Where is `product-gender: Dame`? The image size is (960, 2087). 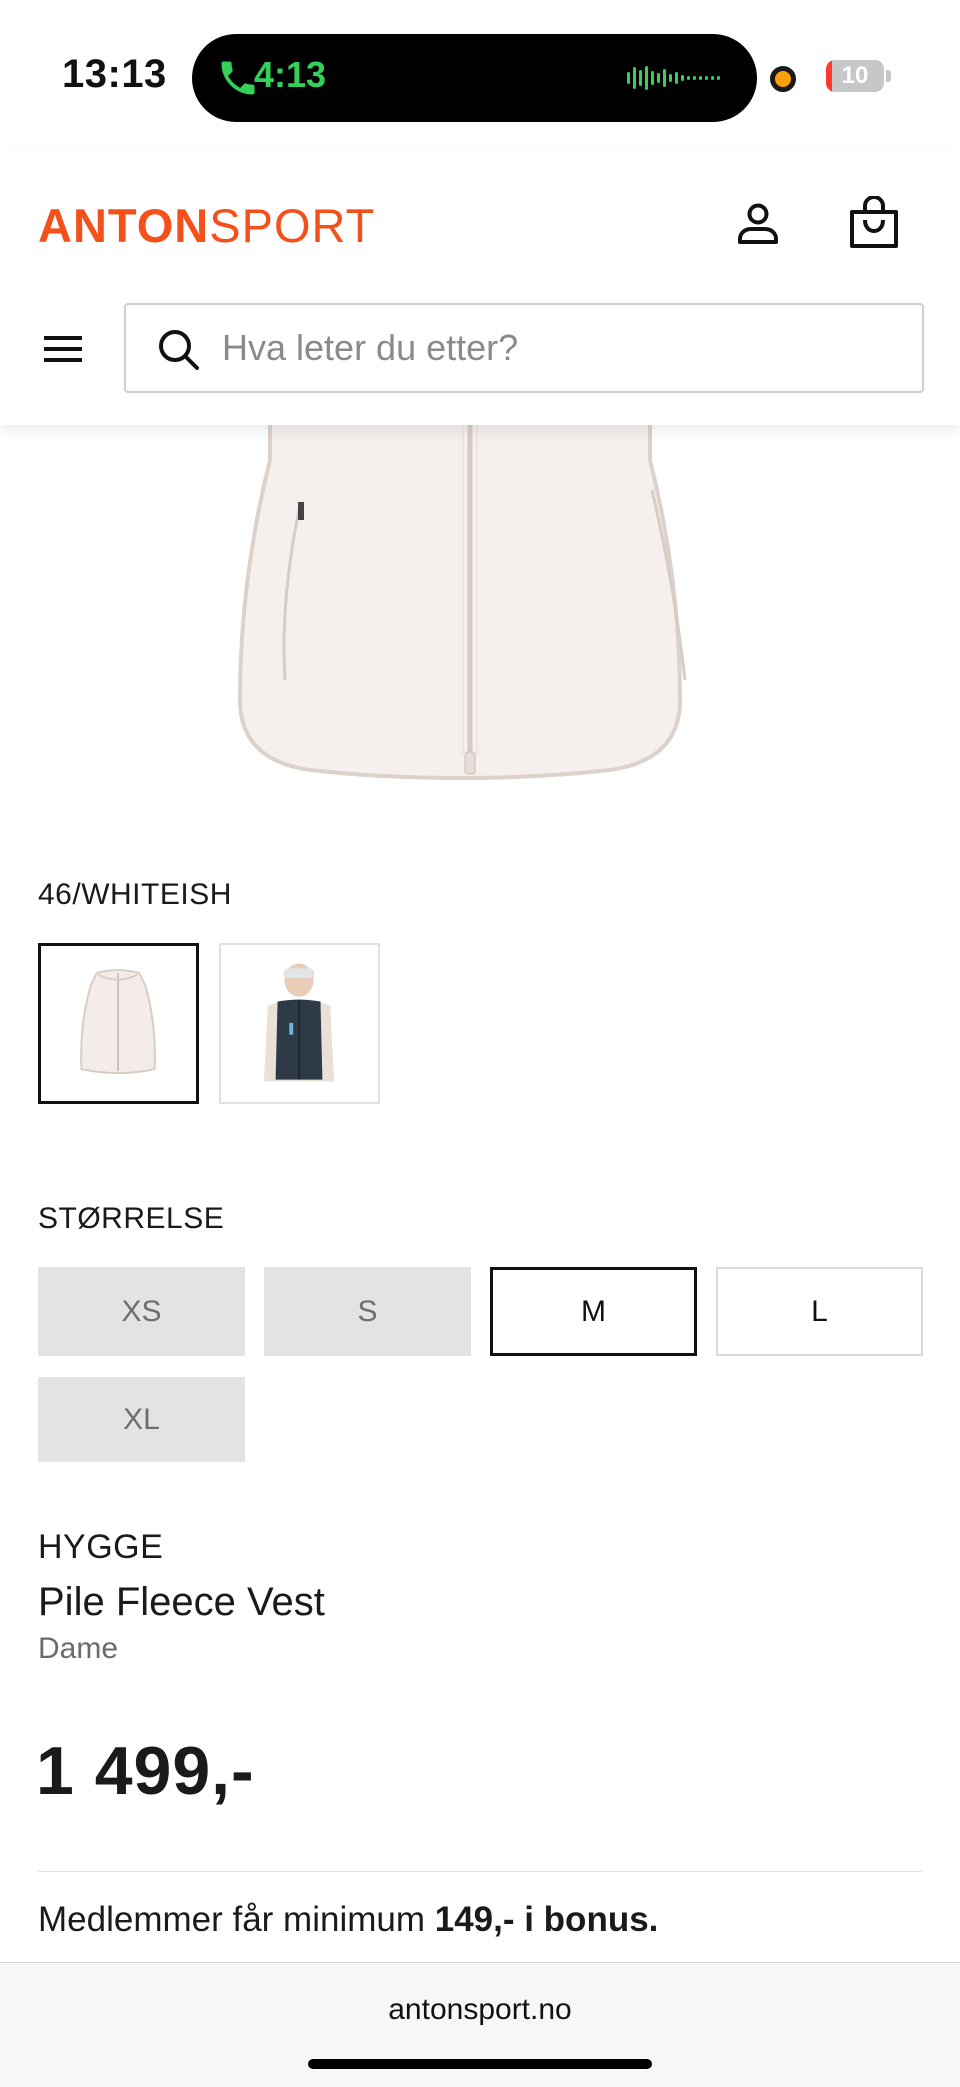 product-gender: Dame is located at coordinates (78, 1648).